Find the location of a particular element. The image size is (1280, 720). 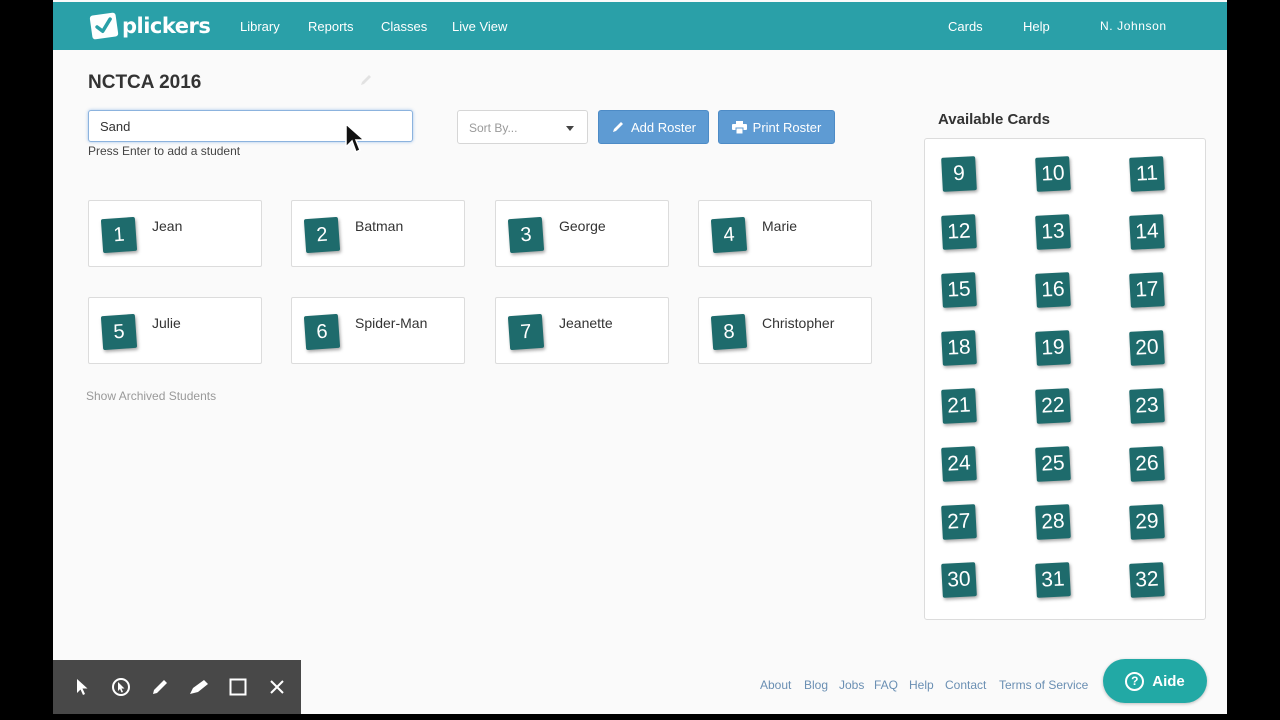

rectangle-icon is located at coordinates (237, 687).